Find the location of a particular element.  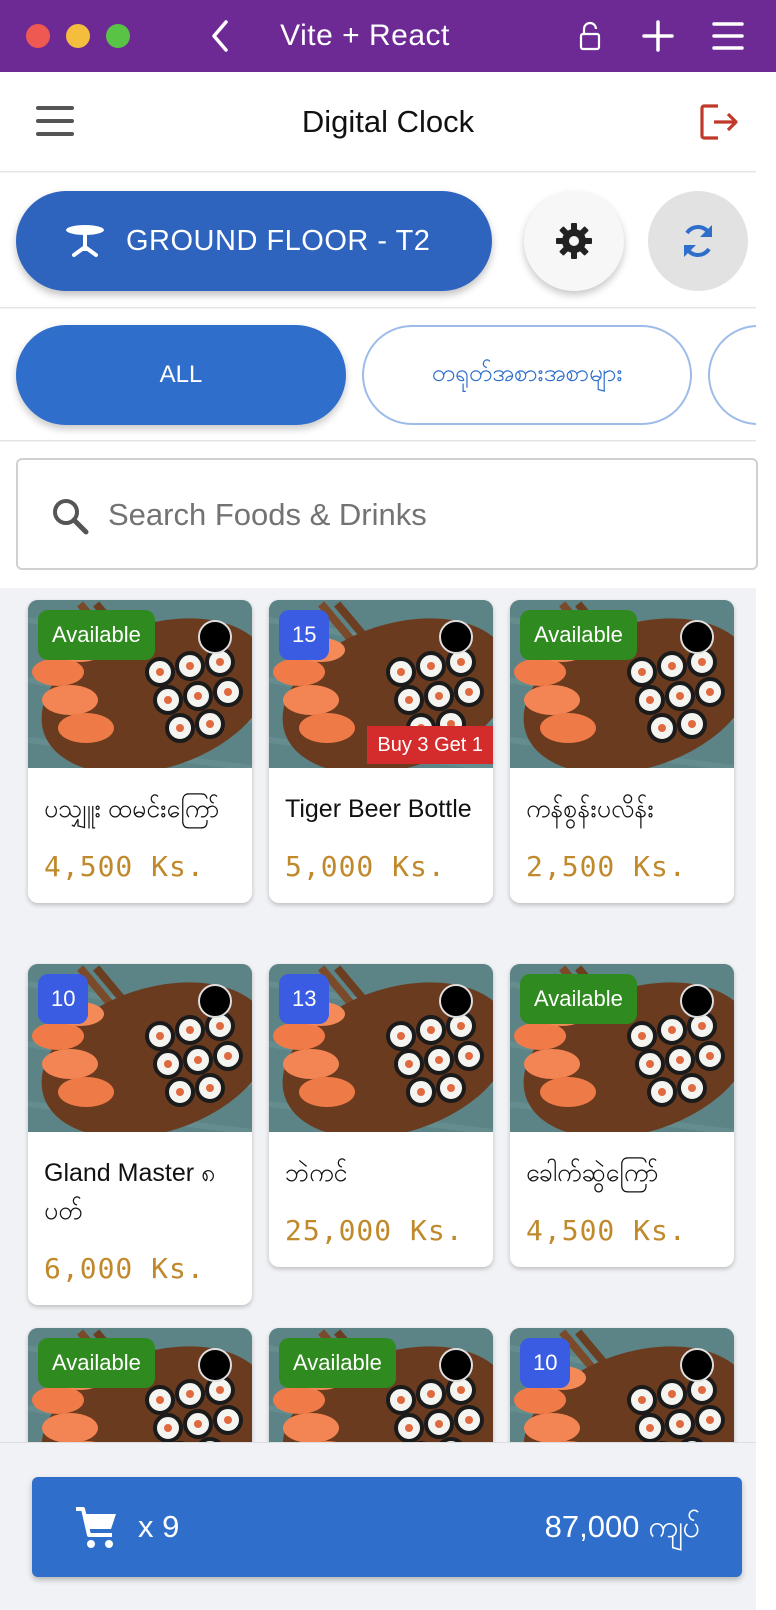

gear-icon is located at coordinates (574, 241).